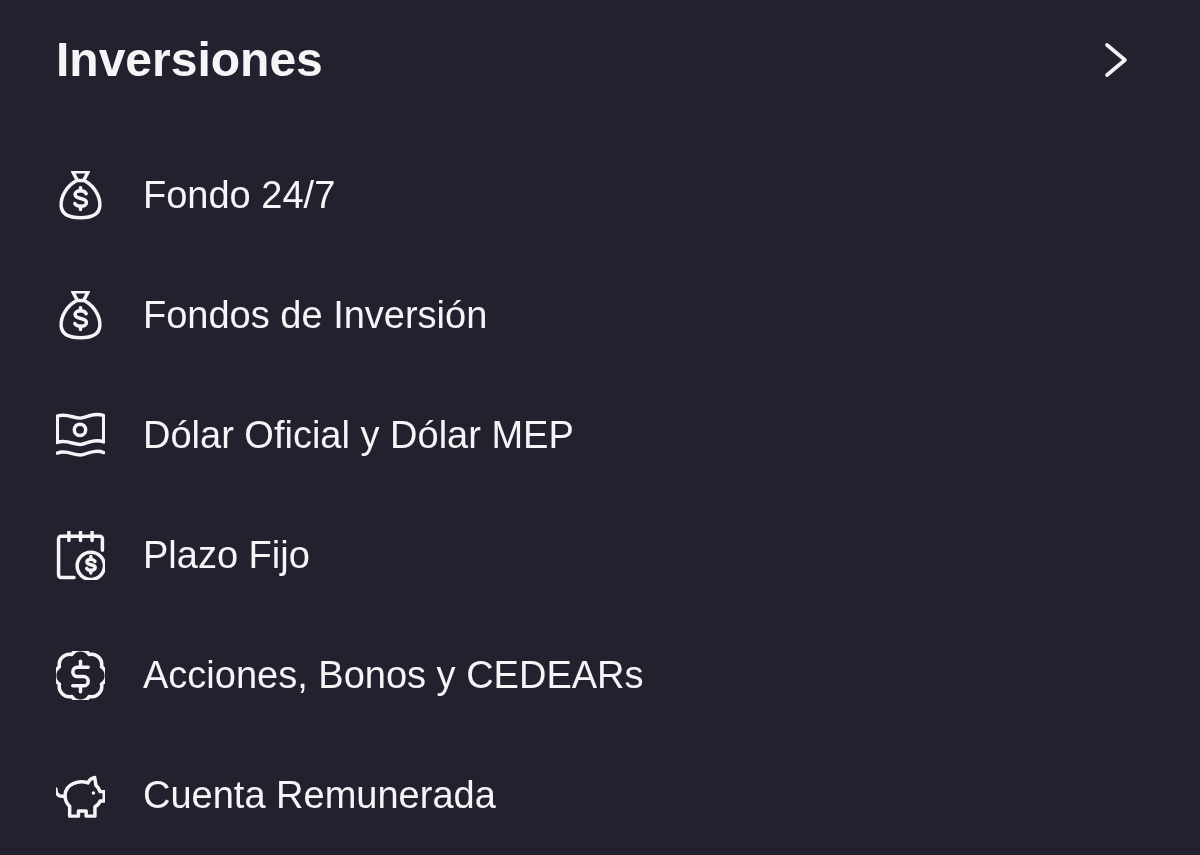 The width and height of the screenshot is (1200, 855). Describe the element at coordinates (80, 435) in the screenshot. I see `banknote-icon` at that location.